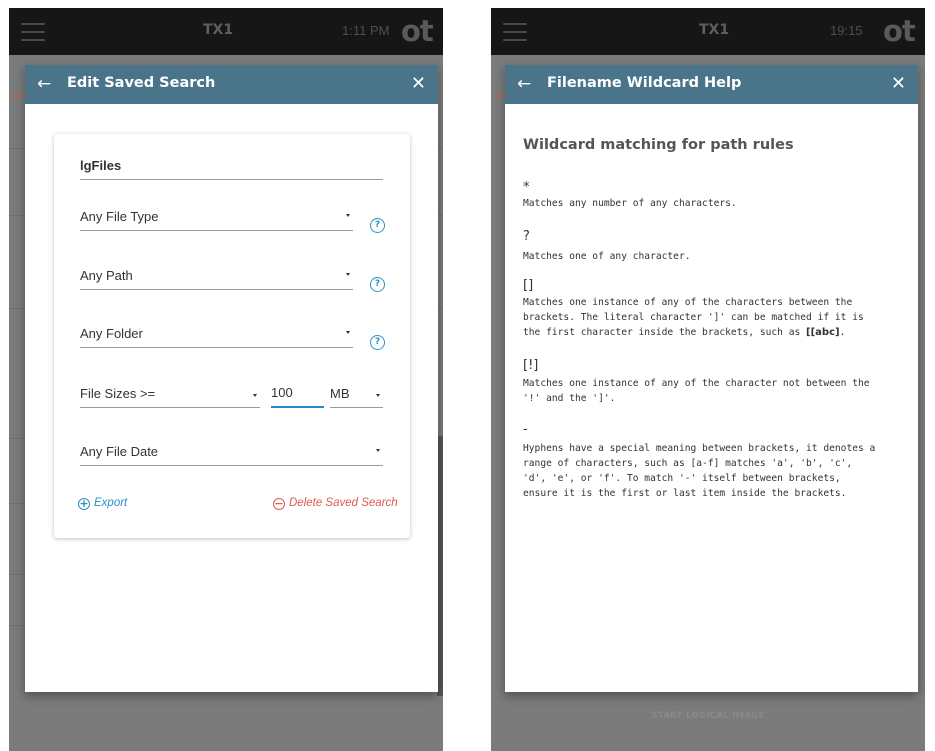 Image resolution: width=935 pixels, height=751 pixels. I want to click on top-app-bar: TX1 19:15 ot, so click(708, 31).